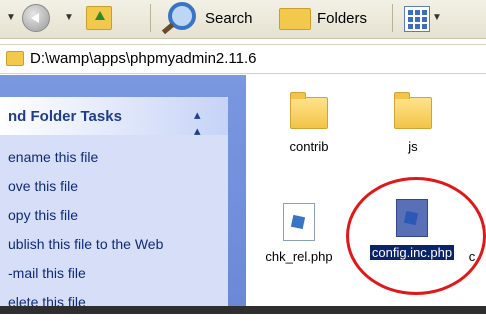 Image resolution: width=486 pixels, height=323 pixels. I want to click on forward-dropdown-icon: ▼, so click(69, 17).